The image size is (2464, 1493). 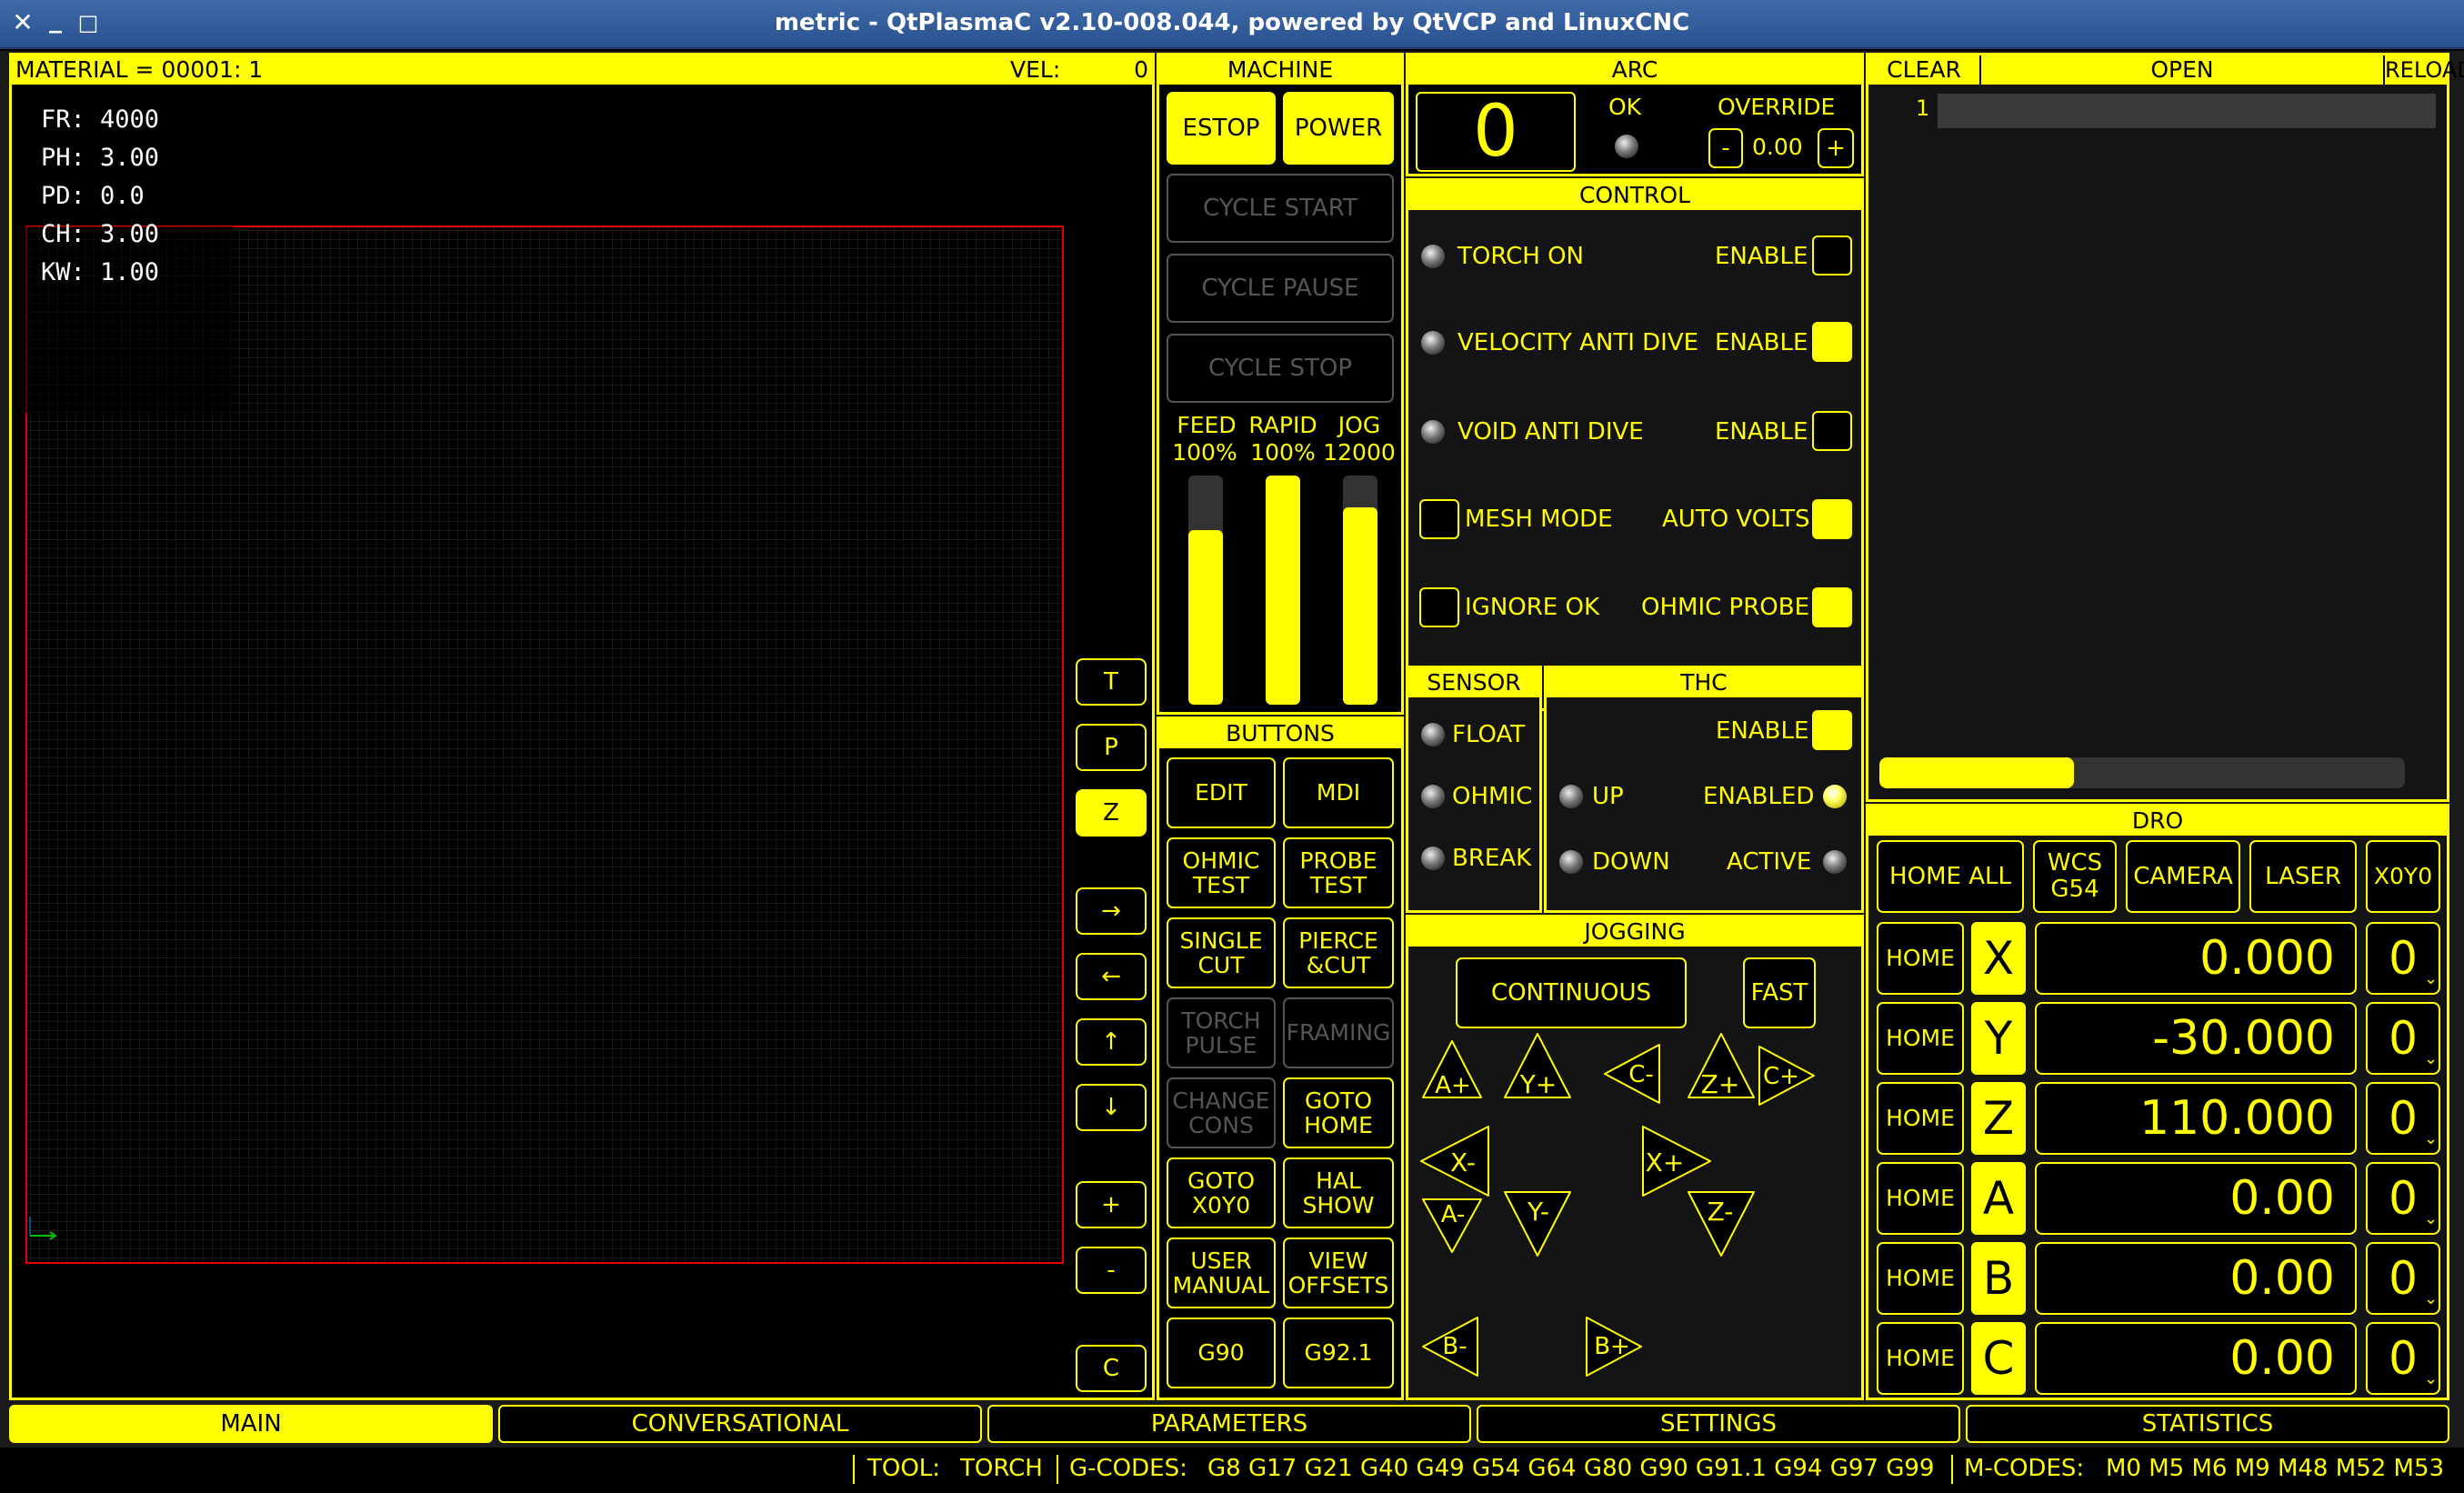 I want to click on clear-button: CLEAR, so click(x=1925, y=70).